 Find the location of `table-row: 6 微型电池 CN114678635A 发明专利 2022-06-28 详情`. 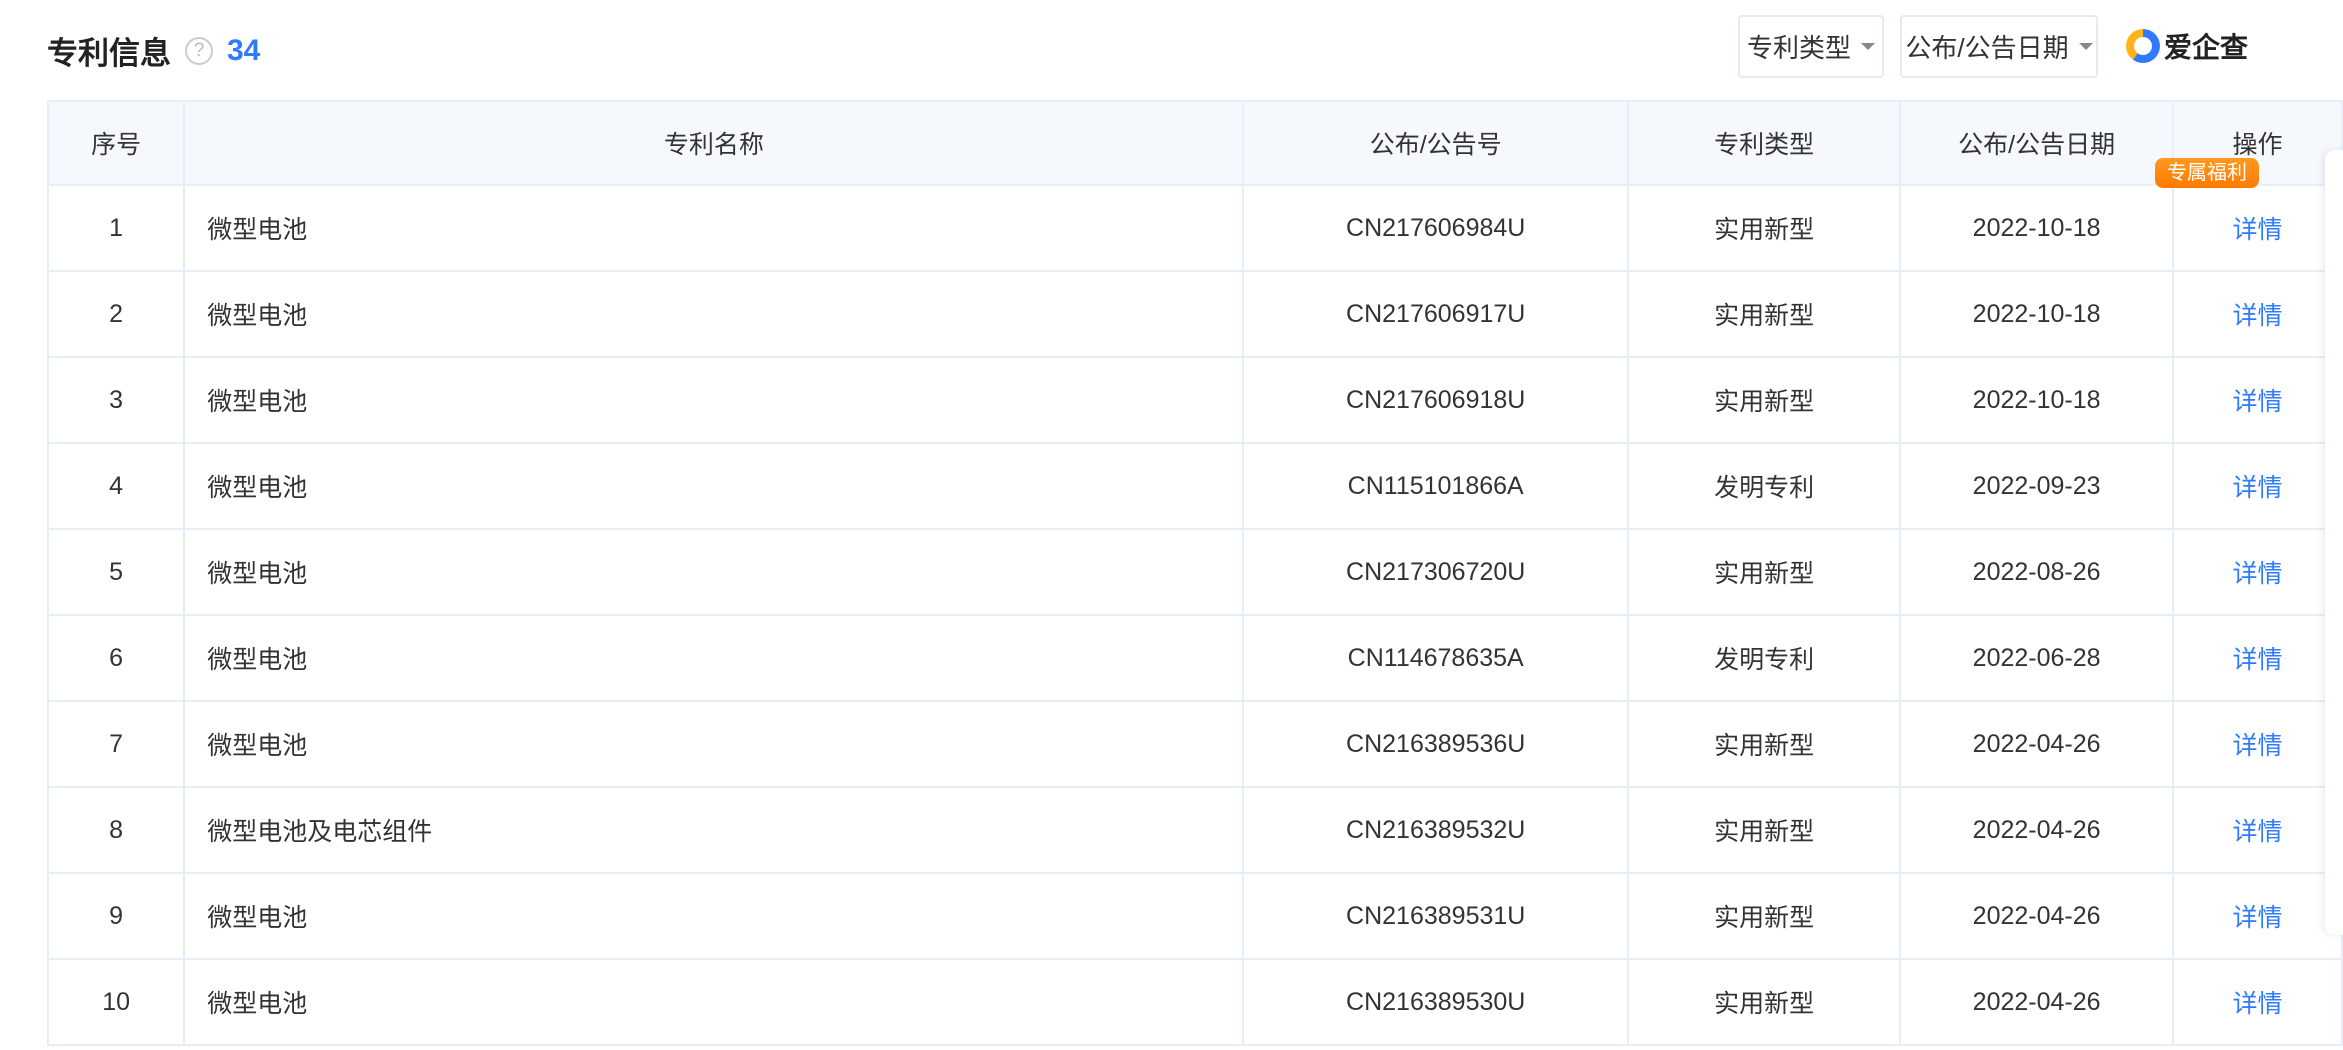

table-row: 6 微型电池 CN114678635A 发明专利 2022-06-28 详情 is located at coordinates (1194, 658).